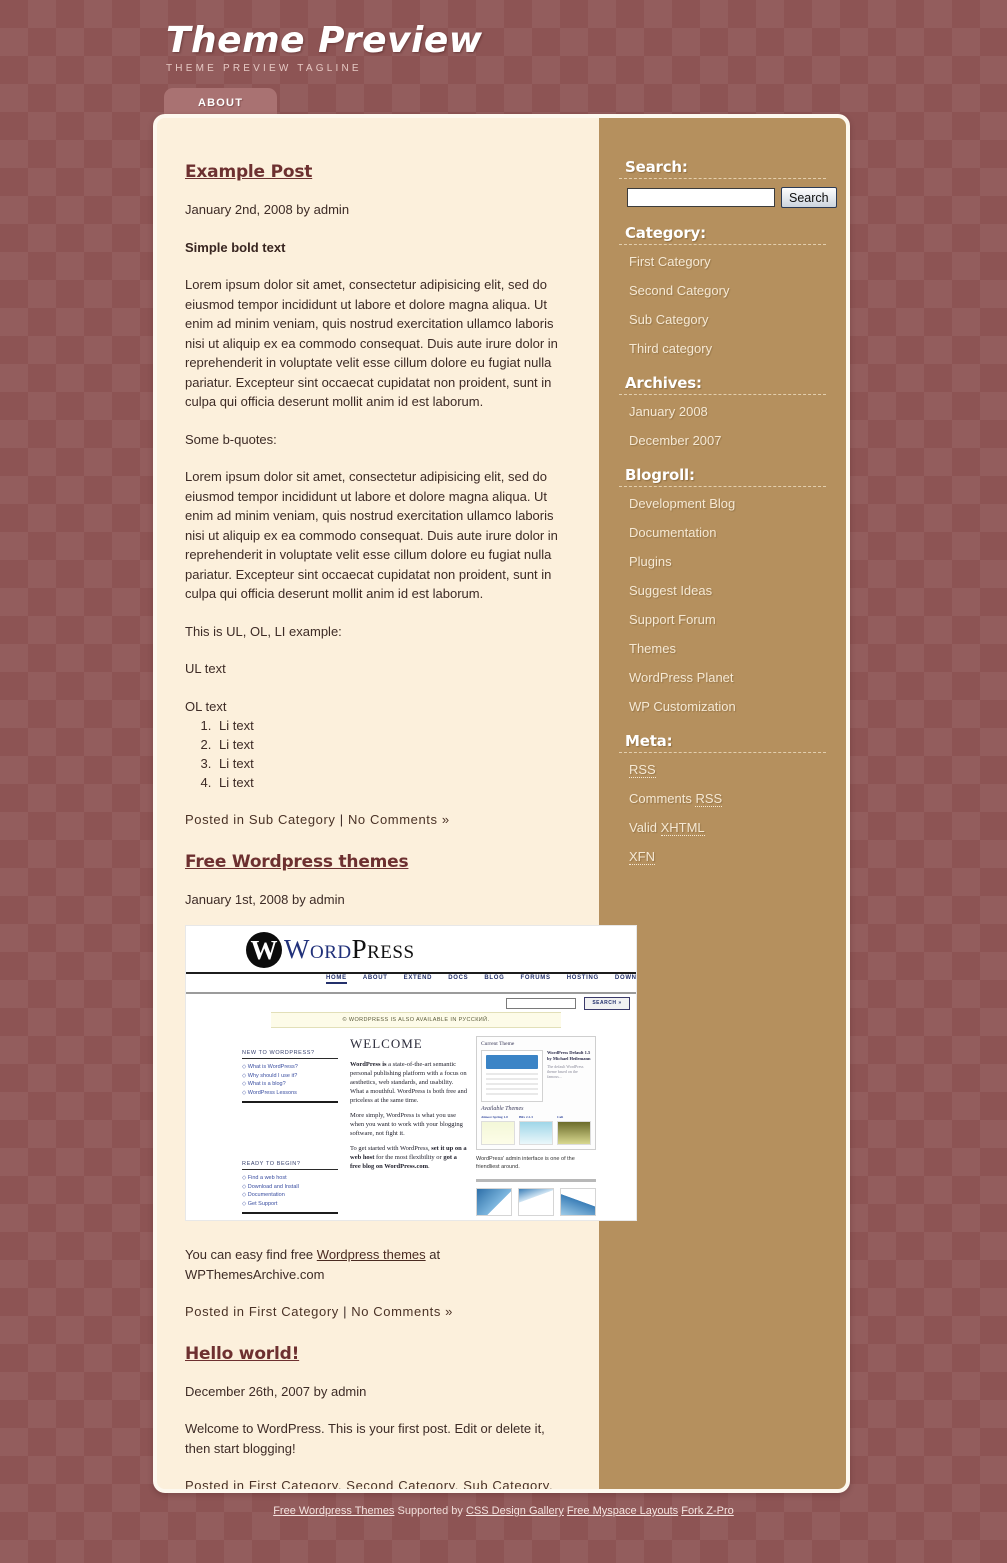 This screenshot has height=1563, width=1007. Describe the element at coordinates (670, 590) in the screenshot. I see `sidebar-item-suggest-ideas: Suggest Ideas` at that location.